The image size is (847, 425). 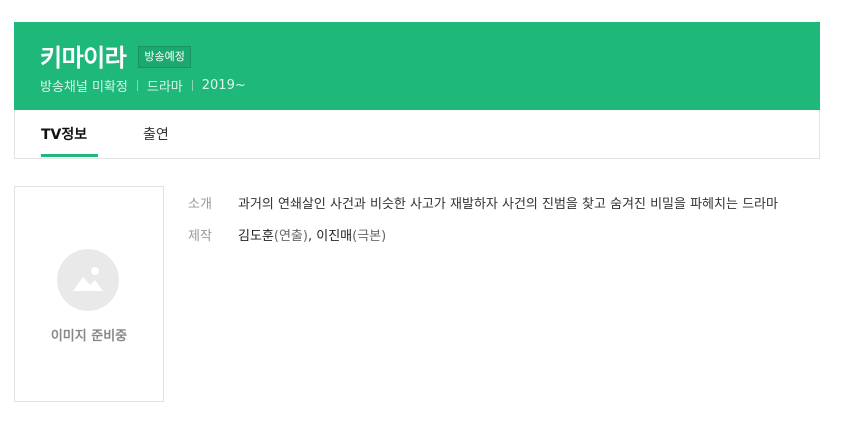 What do you see at coordinates (88, 280) in the screenshot?
I see `image-icon` at bounding box center [88, 280].